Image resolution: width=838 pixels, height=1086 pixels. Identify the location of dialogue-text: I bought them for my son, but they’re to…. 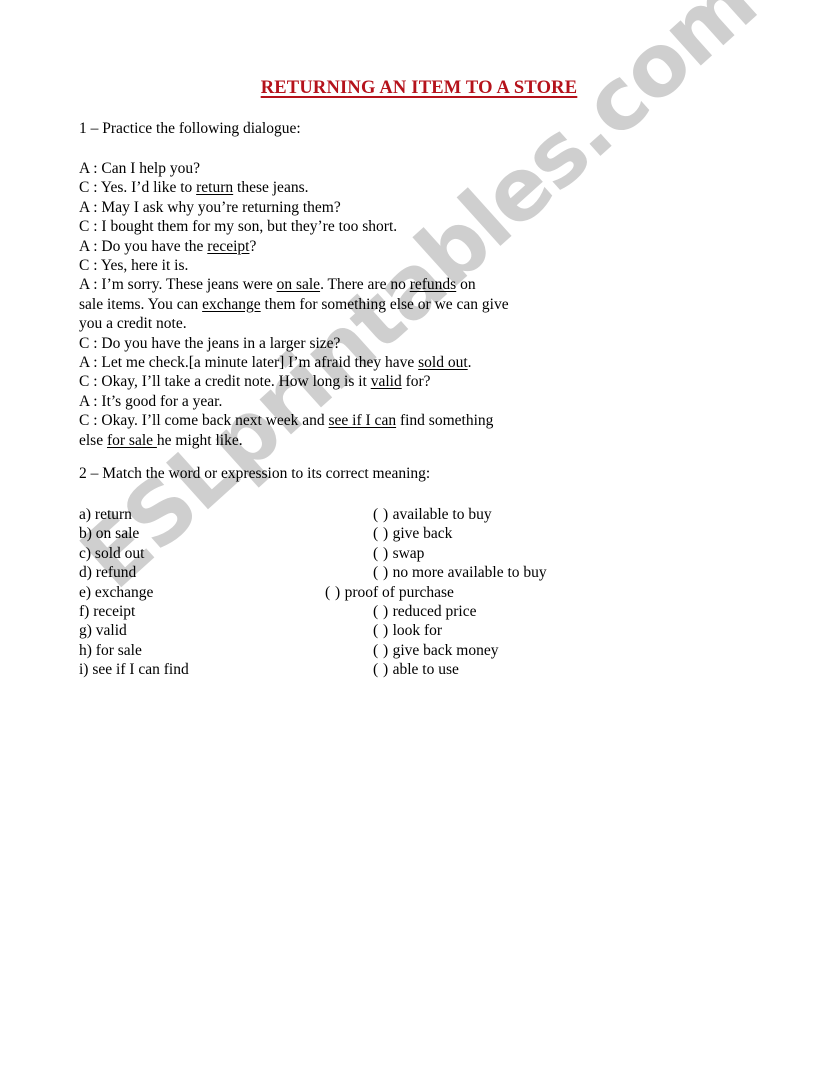
(249, 227).